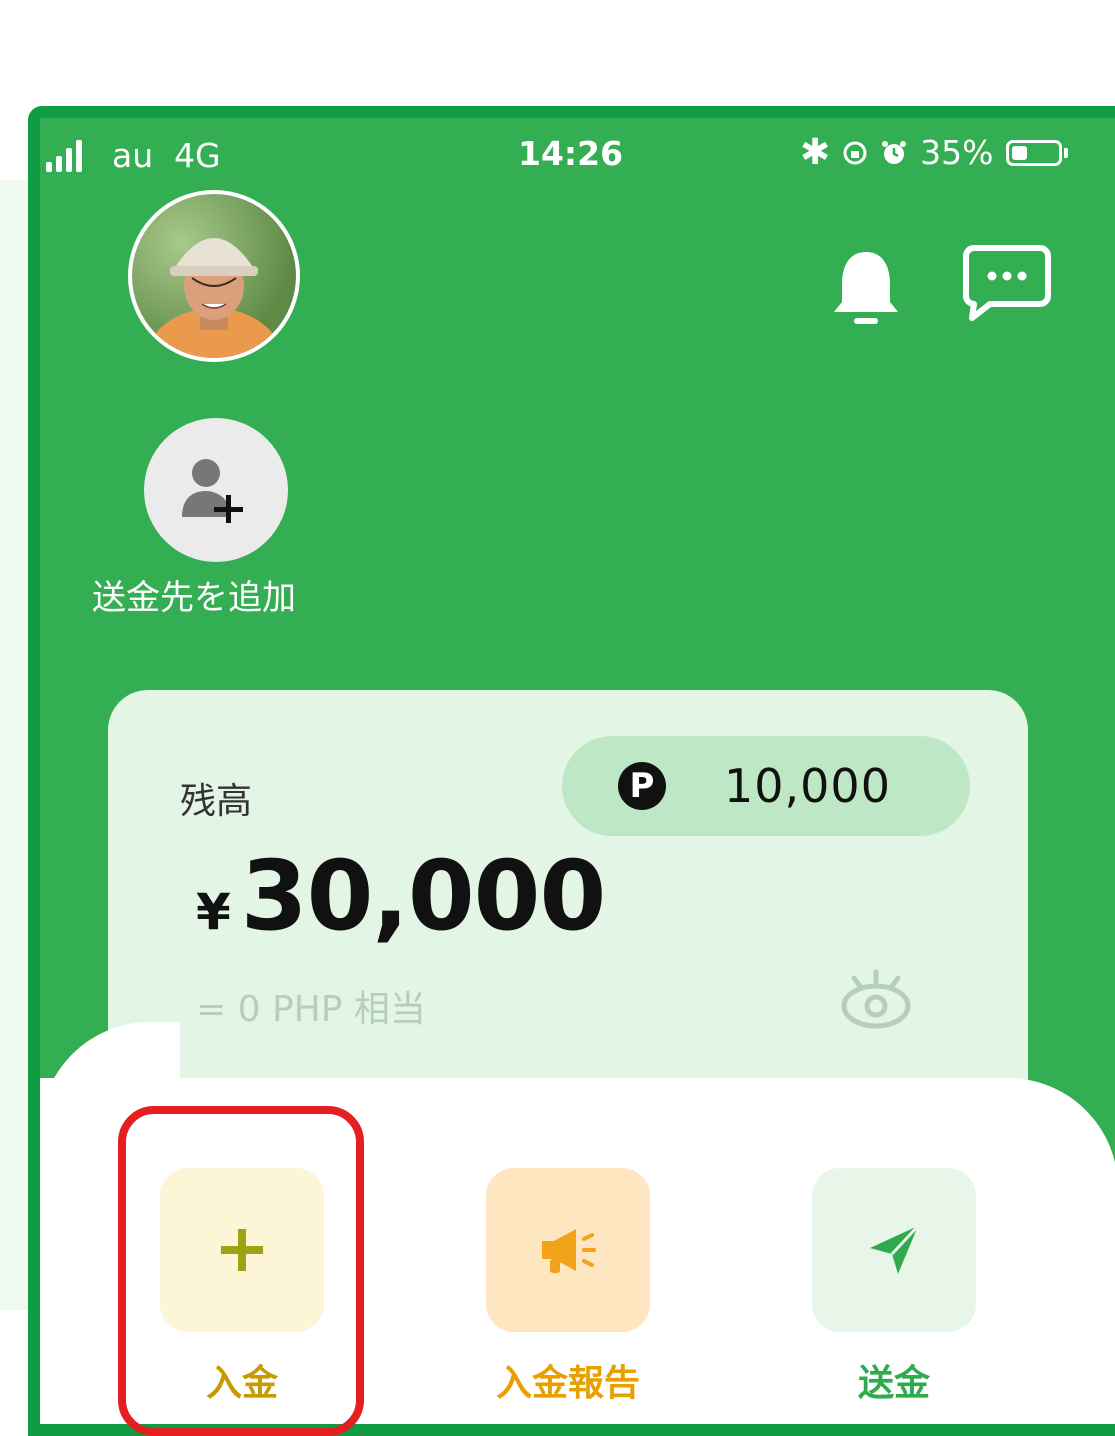 The width and height of the screenshot is (1115, 1436). I want to click on add-recipient-label: 送金先を追加, so click(222, 594).